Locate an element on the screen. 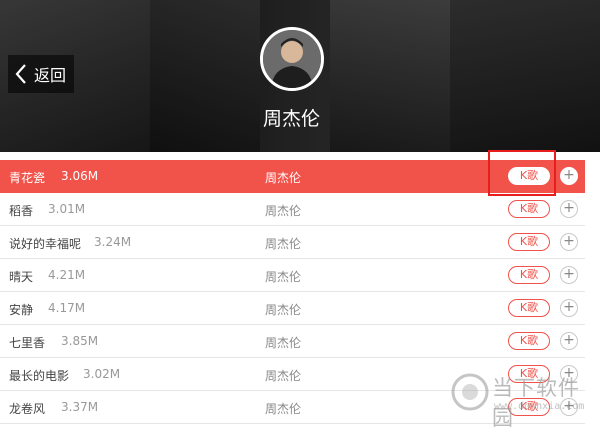 This screenshot has width=600, height=432. back-label: 返回 is located at coordinates (50, 75).